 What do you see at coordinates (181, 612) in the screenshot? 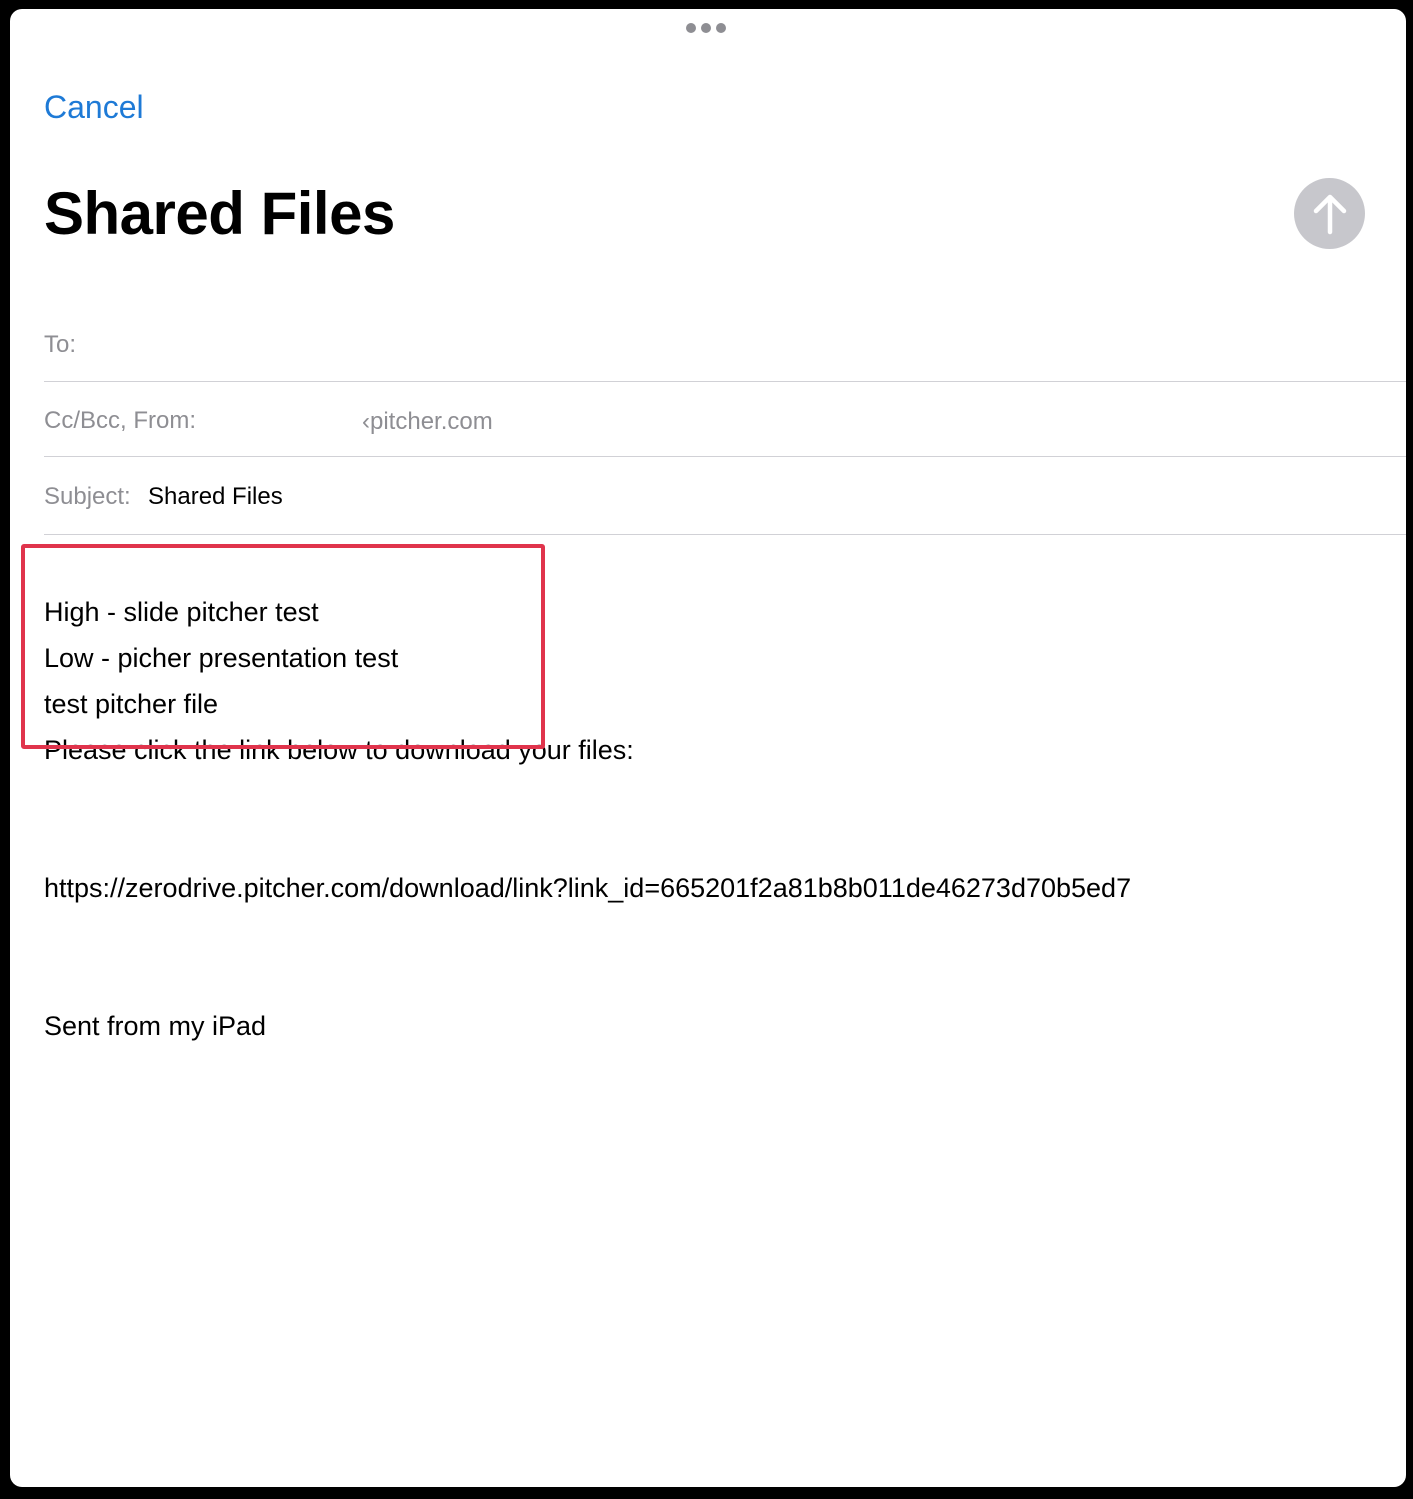
I see `body-line-high: High - slide pitcher test` at bounding box center [181, 612].